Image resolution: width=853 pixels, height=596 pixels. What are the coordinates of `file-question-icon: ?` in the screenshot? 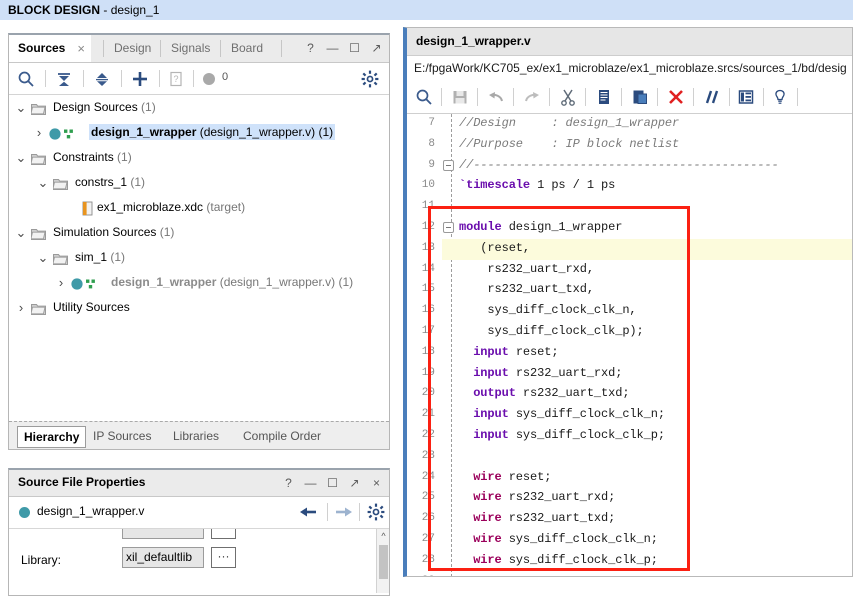 It's located at (176, 79).